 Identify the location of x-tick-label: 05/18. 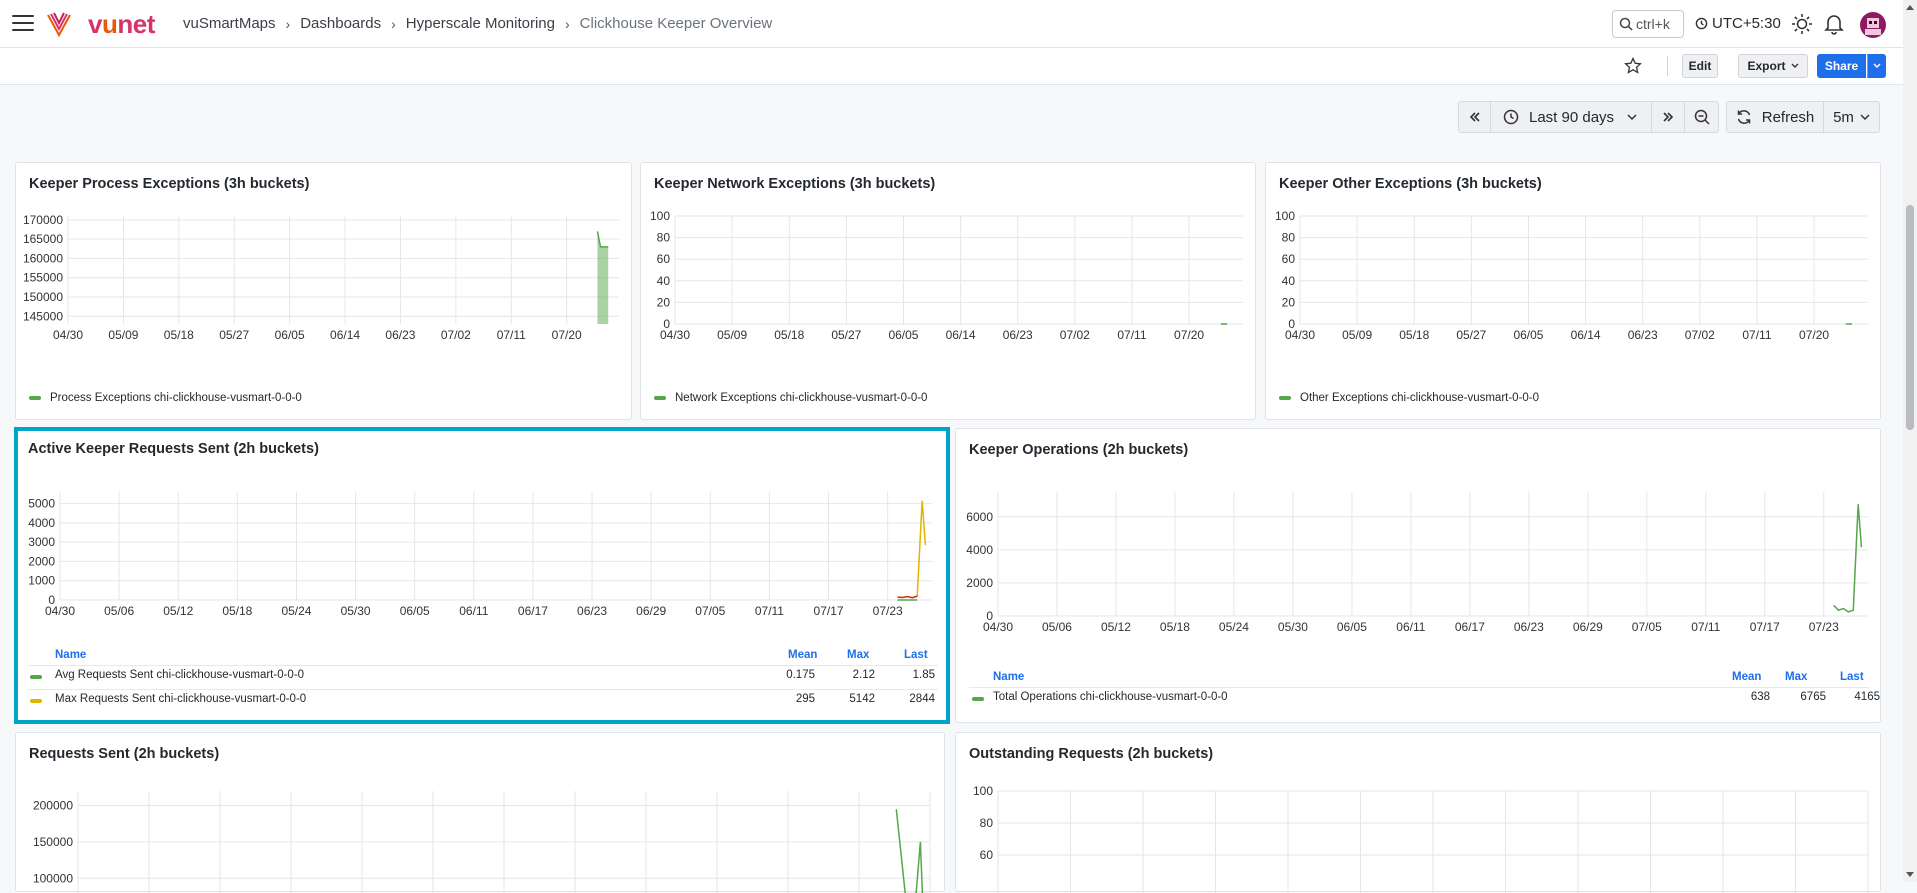
(789, 335).